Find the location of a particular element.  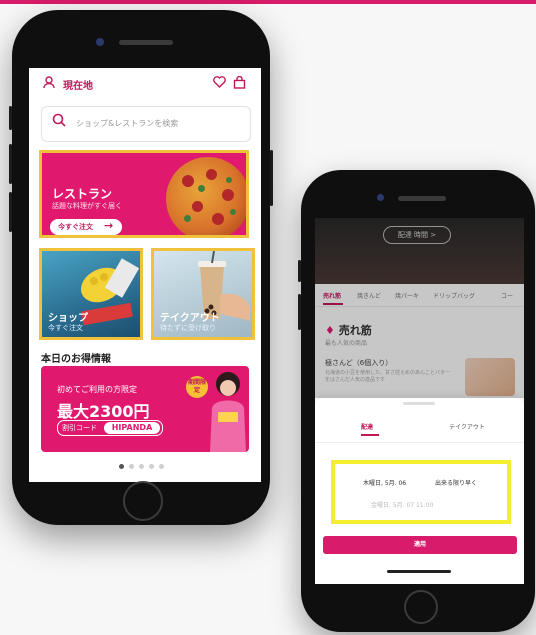

restaurant-subtitle: 話題な料理がすぐ届く is located at coordinates (87, 206).